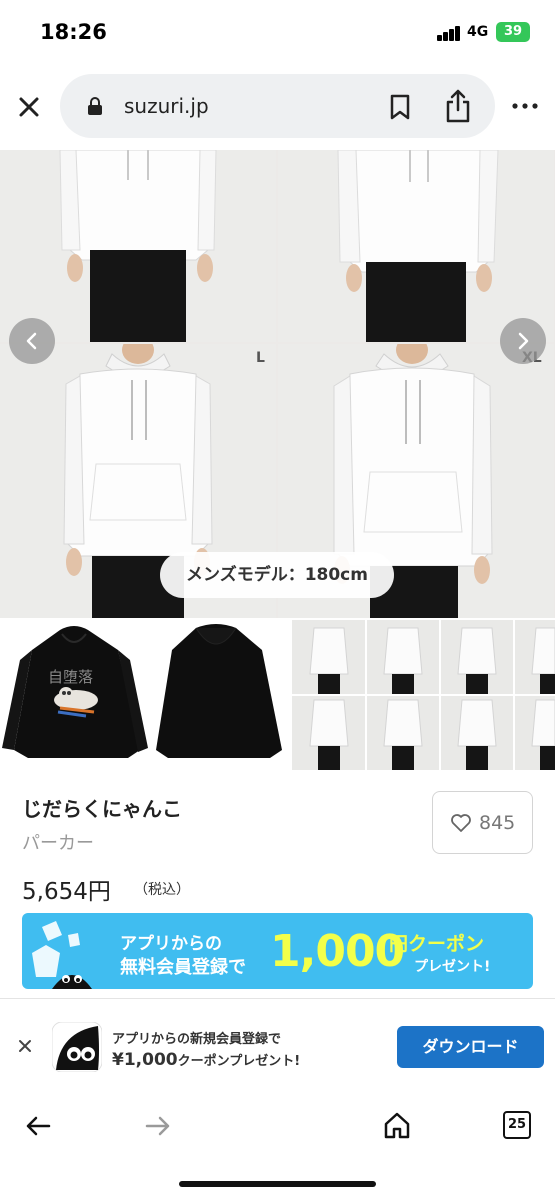  Describe the element at coordinates (138, 246) in the screenshot. I see `product-photo-front-s` at that location.